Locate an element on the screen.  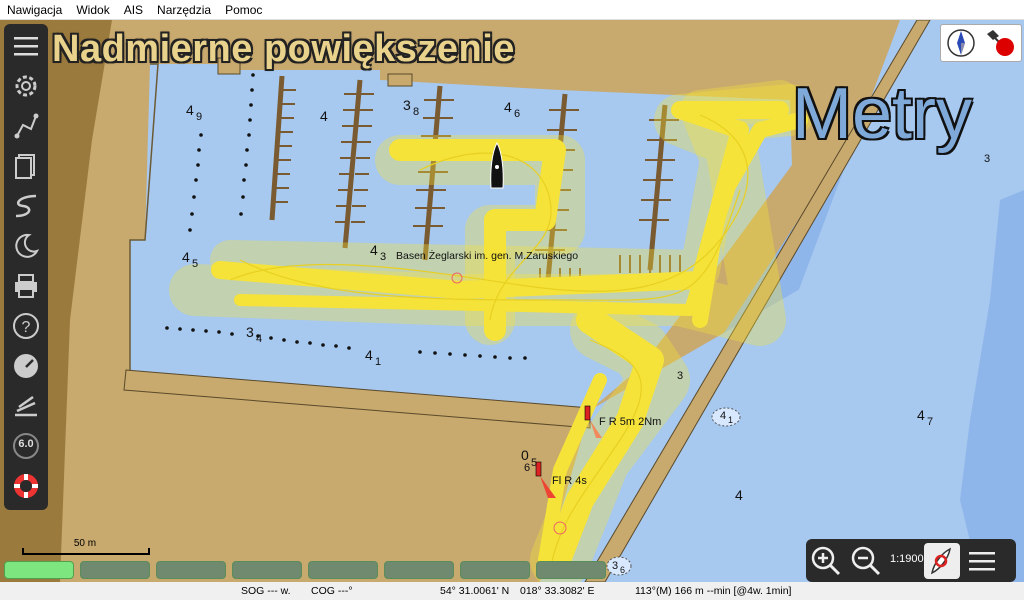
route-icon is located at coordinates (26, 126).